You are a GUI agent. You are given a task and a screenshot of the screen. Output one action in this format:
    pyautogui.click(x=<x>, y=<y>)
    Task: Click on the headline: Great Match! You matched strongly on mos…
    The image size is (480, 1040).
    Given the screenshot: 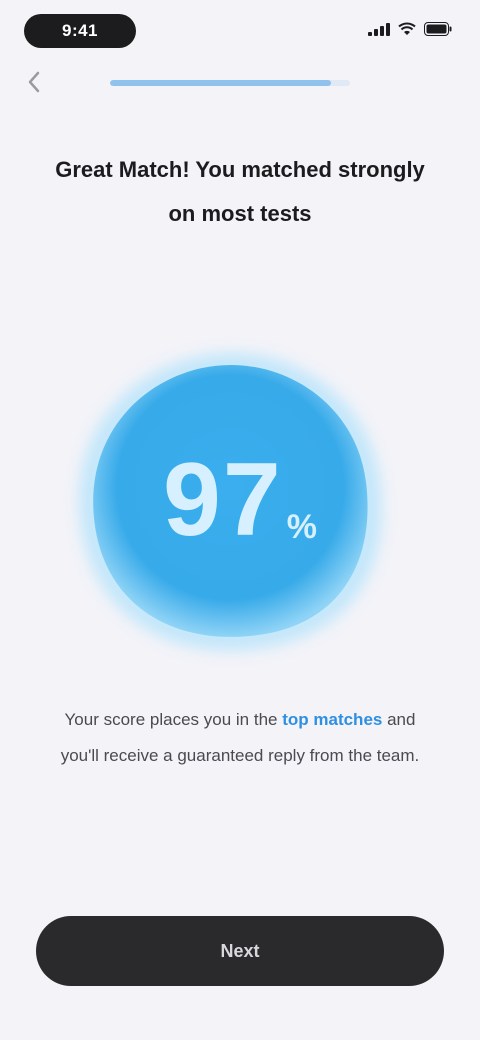 What is the action you would take?
    pyautogui.click(x=240, y=191)
    